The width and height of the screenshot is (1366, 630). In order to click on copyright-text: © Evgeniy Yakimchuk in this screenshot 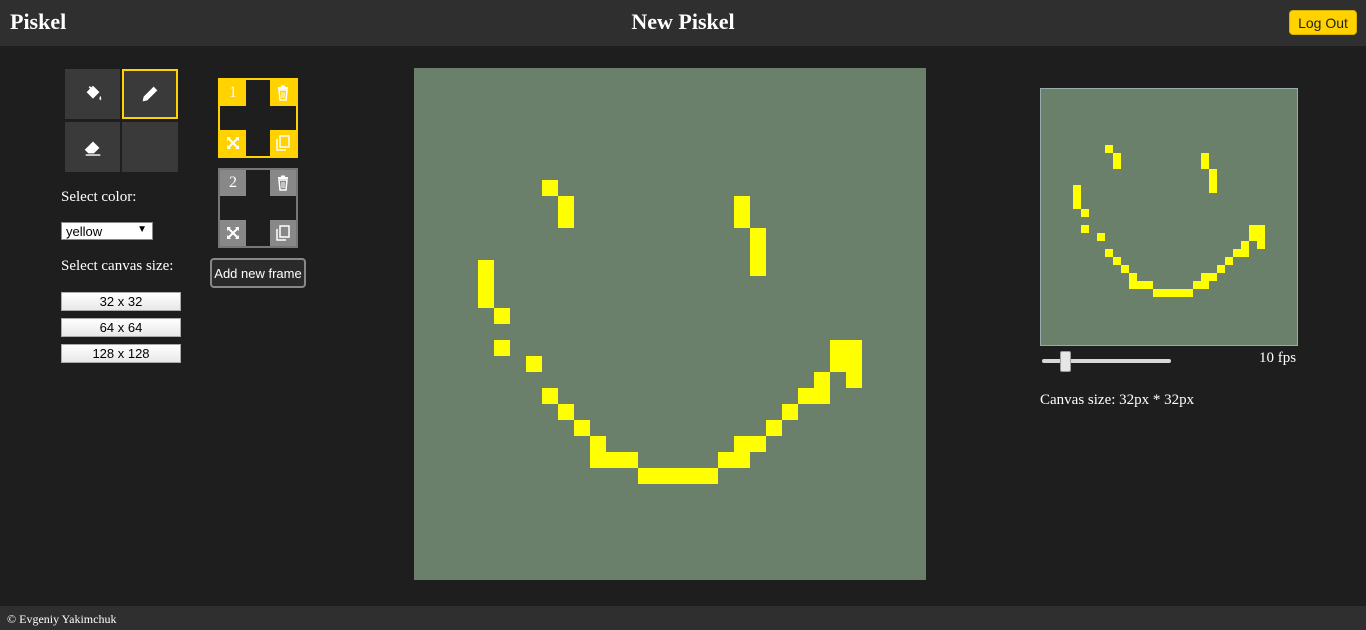, I will do `click(62, 619)`.